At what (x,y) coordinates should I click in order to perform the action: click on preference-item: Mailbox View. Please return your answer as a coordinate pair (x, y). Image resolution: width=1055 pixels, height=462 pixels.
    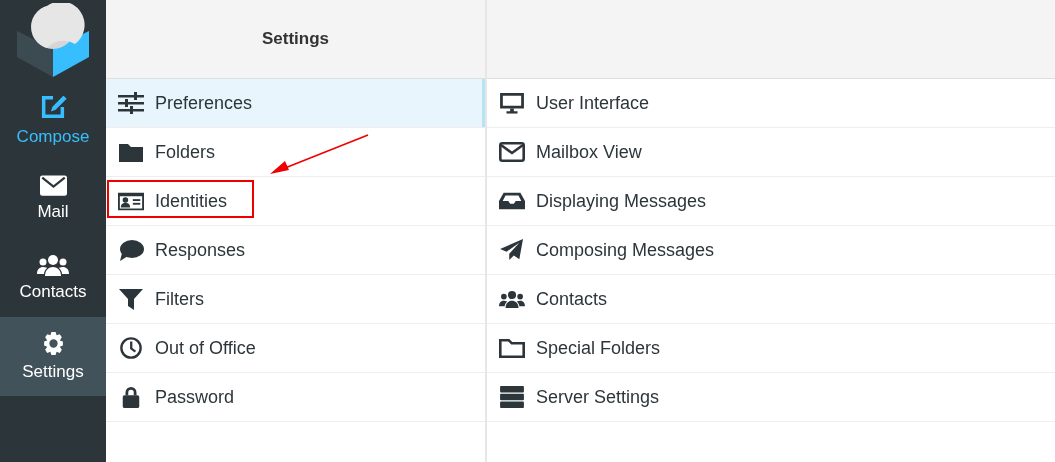
    Looking at the image, I should click on (771, 152).